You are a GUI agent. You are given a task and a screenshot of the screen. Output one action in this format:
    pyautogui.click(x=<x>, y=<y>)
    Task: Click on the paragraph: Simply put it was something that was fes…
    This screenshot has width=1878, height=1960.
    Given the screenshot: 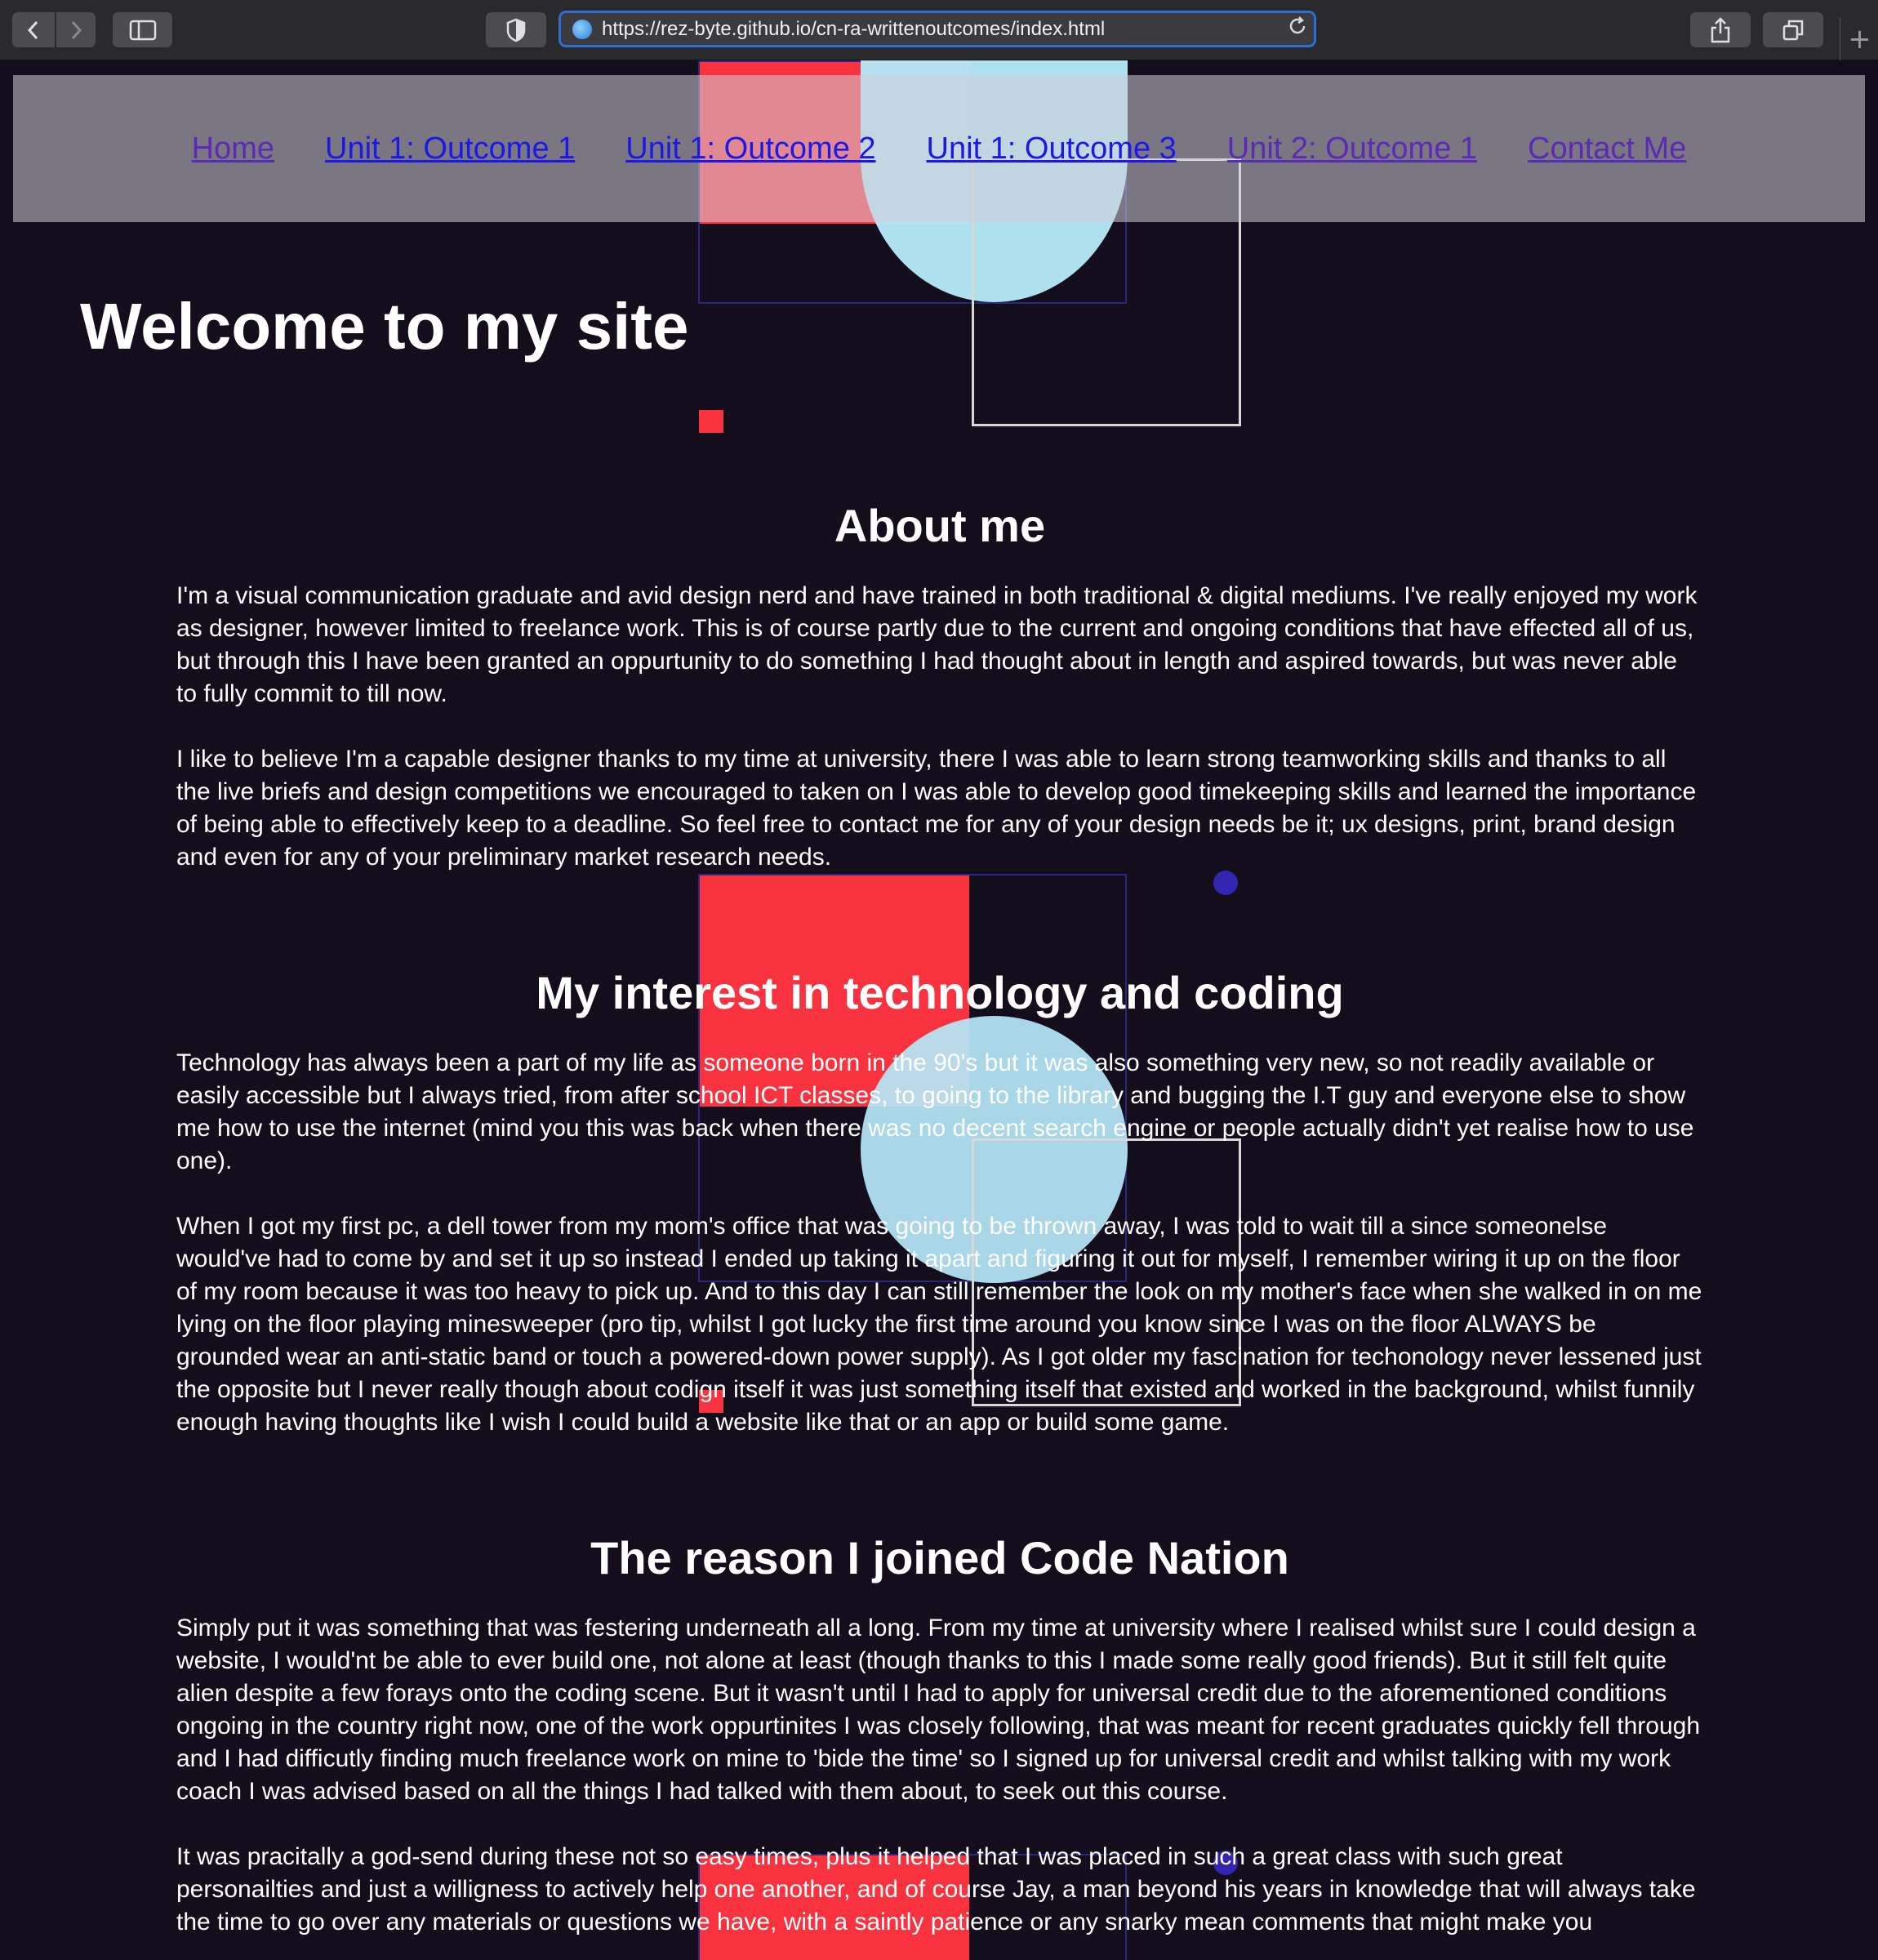 What is the action you would take?
    pyautogui.click(x=938, y=1710)
    